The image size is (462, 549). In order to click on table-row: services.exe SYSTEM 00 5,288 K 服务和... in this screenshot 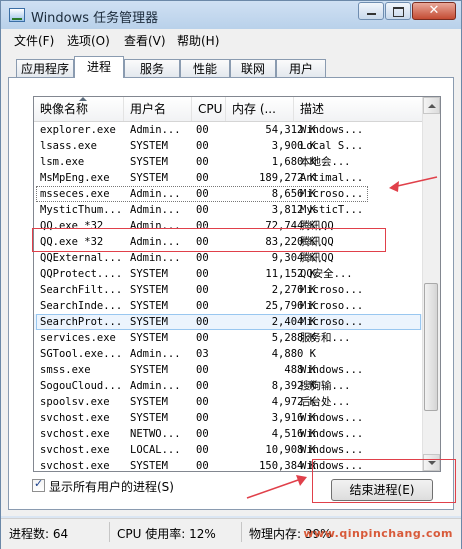, I will do `click(229, 338)`.